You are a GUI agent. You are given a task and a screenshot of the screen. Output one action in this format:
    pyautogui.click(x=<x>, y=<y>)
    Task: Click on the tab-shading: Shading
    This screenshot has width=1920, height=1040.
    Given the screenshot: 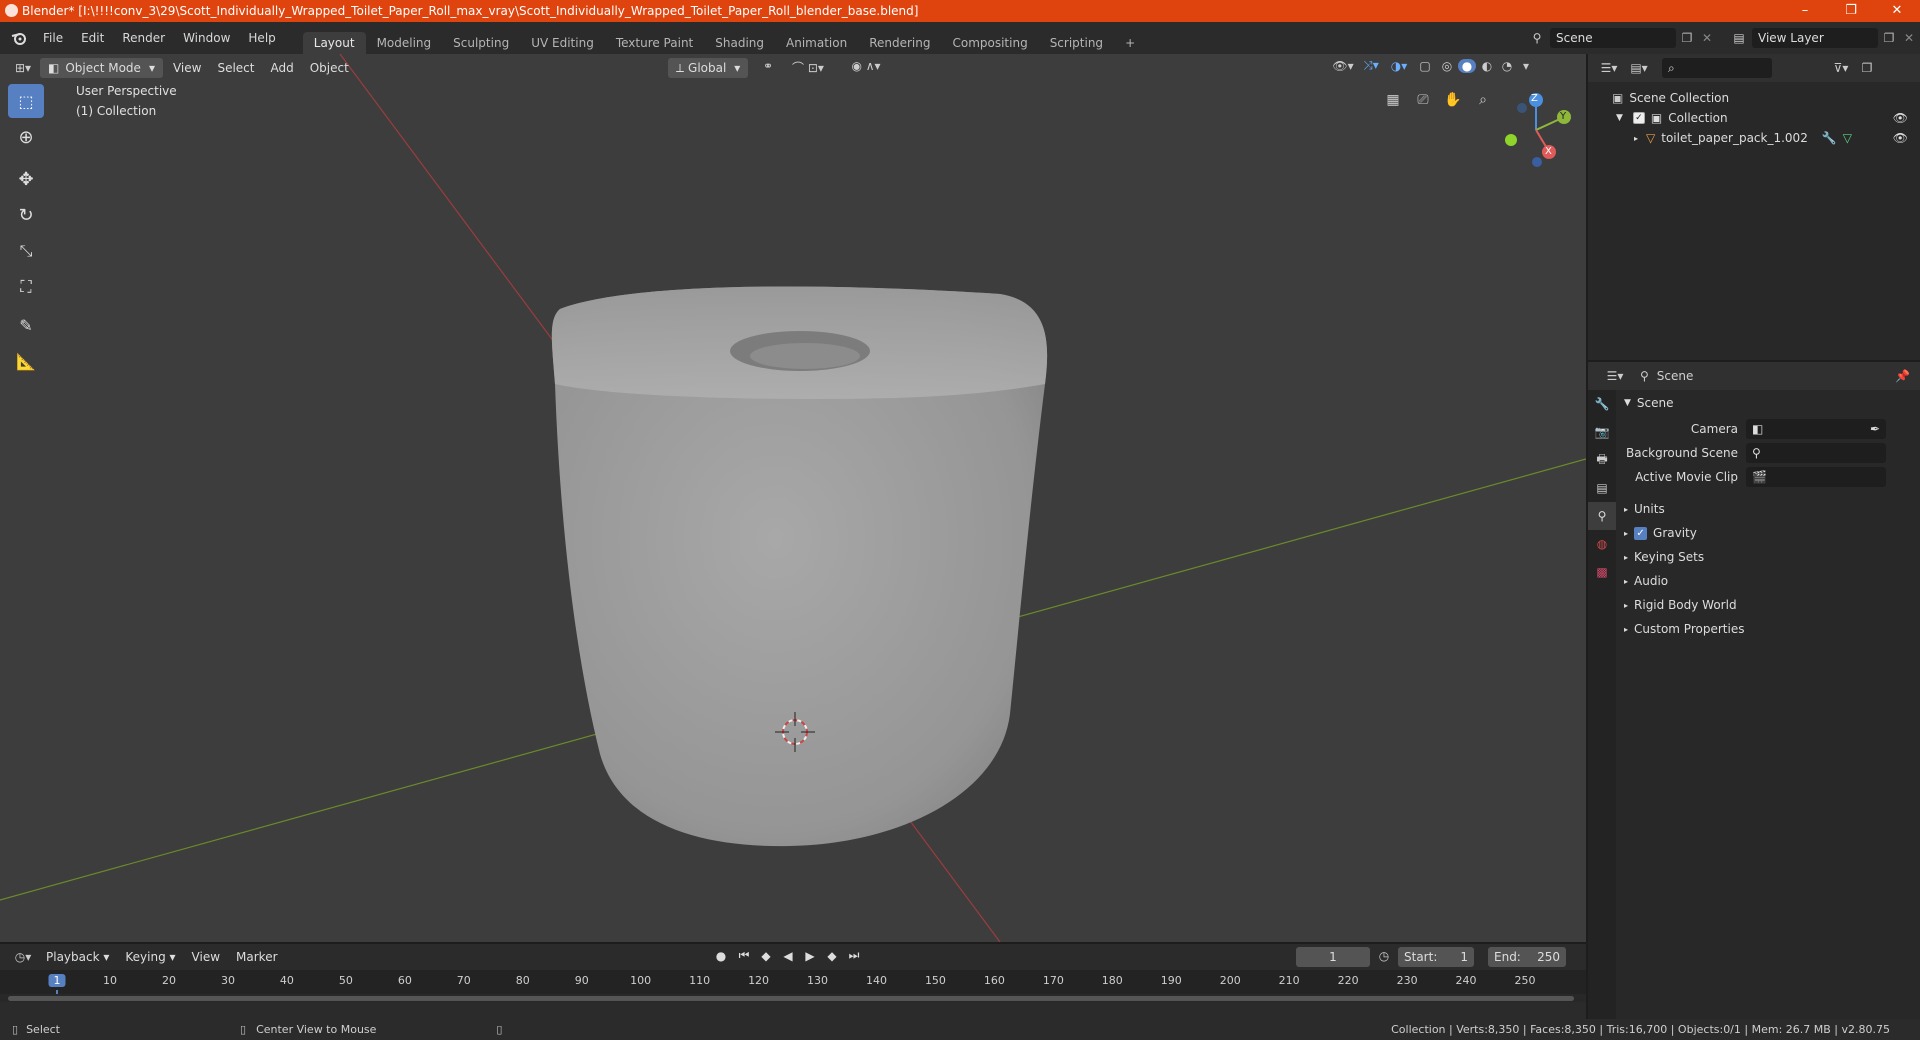 What is the action you would take?
    pyautogui.click(x=739, y=43)
    